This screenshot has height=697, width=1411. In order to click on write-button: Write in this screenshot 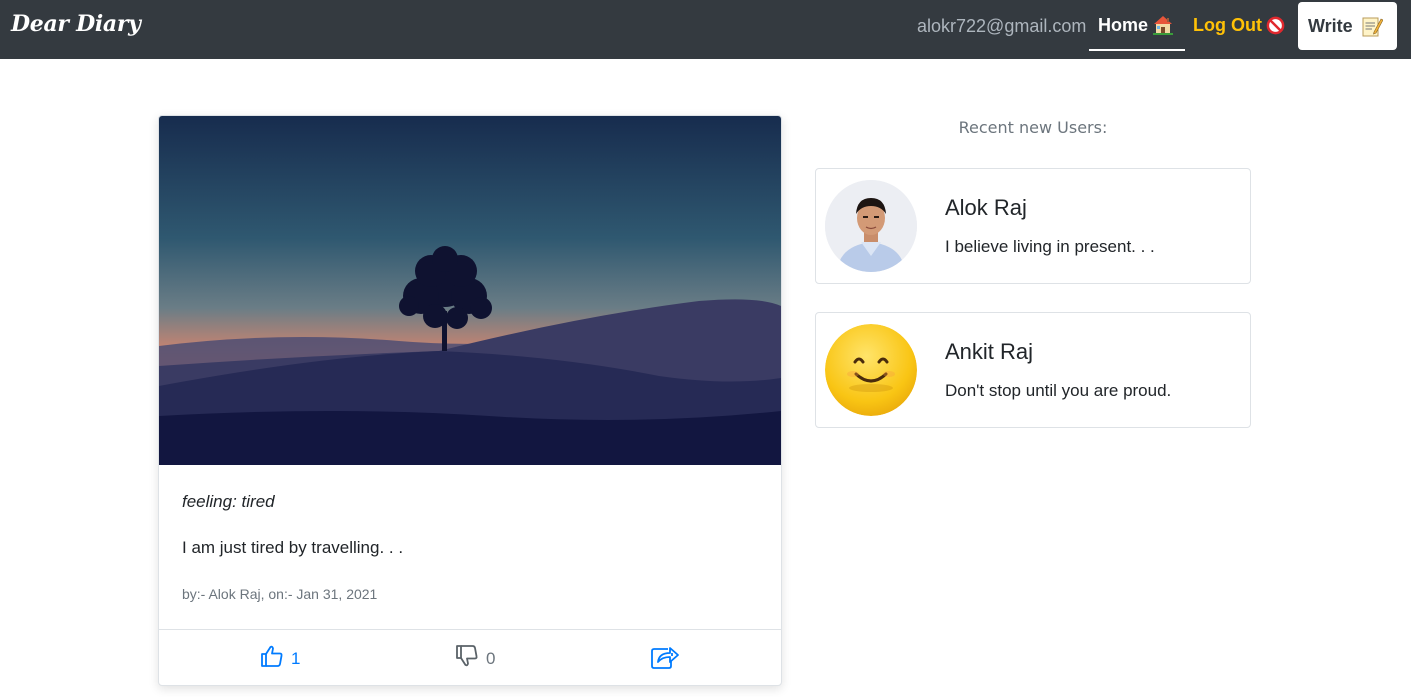, I will do `click(1347, 26)`.